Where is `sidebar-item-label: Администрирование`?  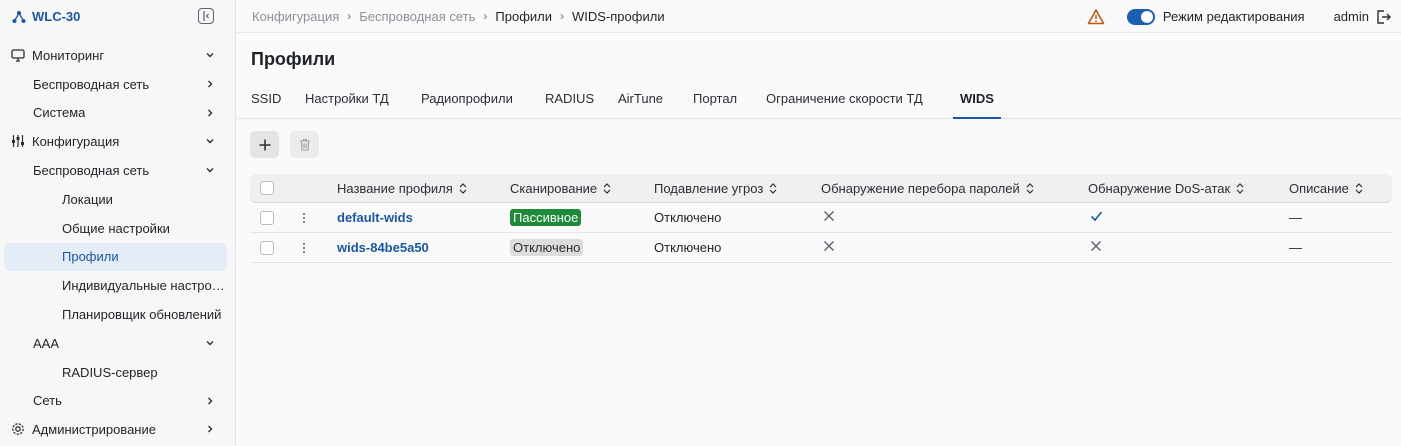 sidebar-item-label: Администрирование is located at coordinates (94, 430).